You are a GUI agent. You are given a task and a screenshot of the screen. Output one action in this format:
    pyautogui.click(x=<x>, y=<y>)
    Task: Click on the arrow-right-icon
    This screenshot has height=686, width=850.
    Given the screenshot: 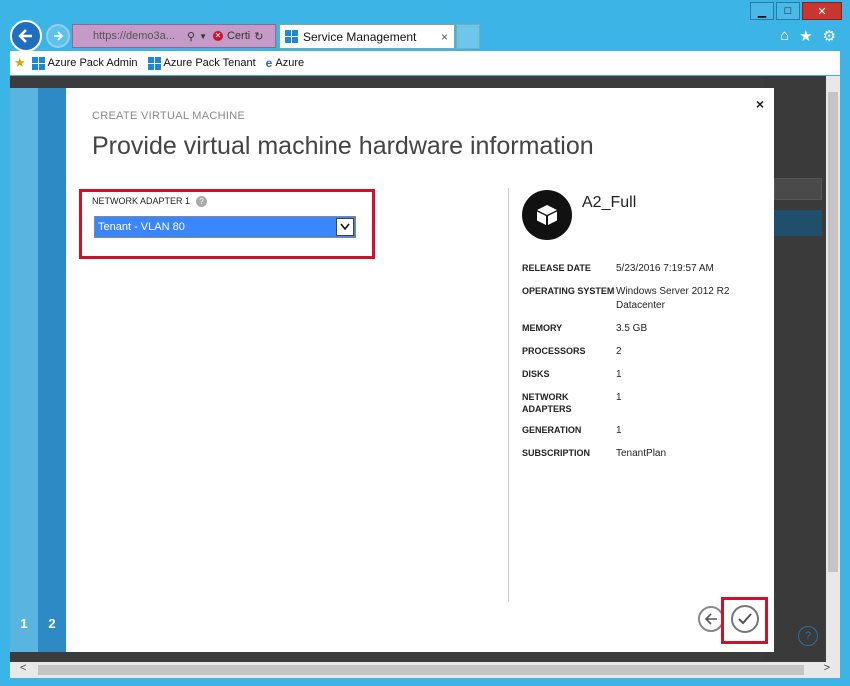 What is the action you would take?
    pyautogui.click(x=59, y=36)
    